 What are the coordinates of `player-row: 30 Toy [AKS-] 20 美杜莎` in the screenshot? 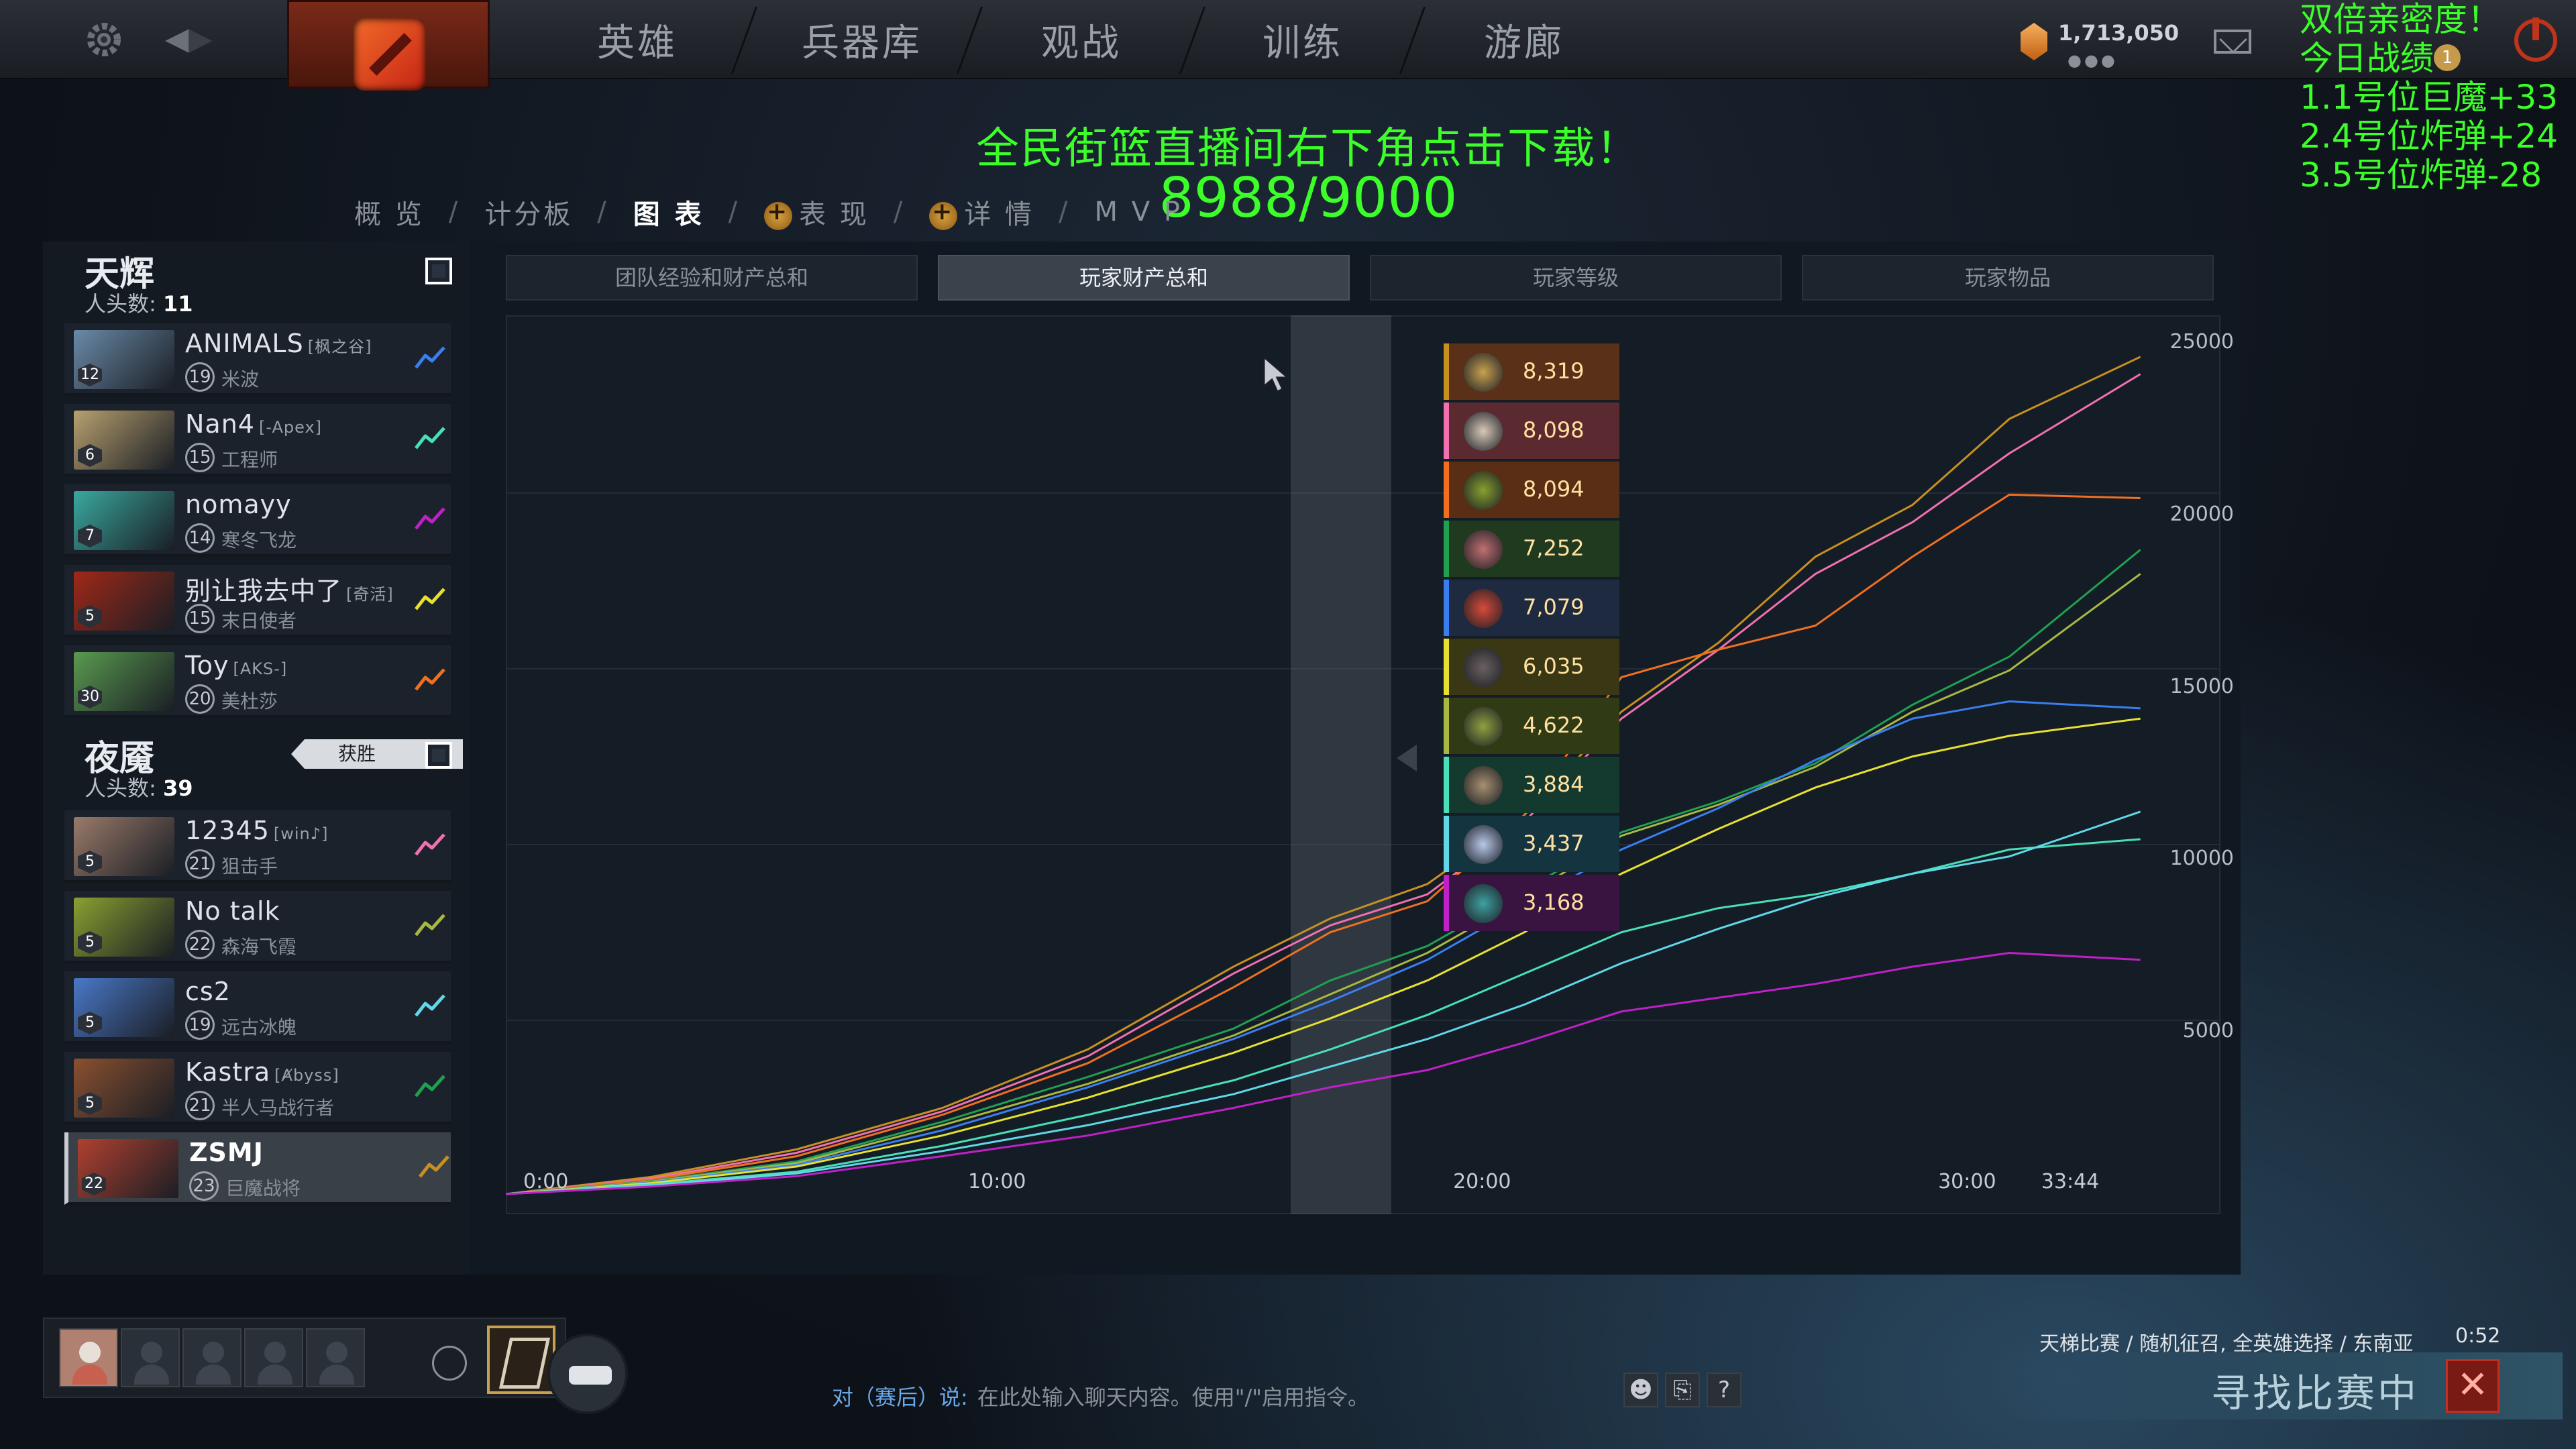 It's located at (257, 681).